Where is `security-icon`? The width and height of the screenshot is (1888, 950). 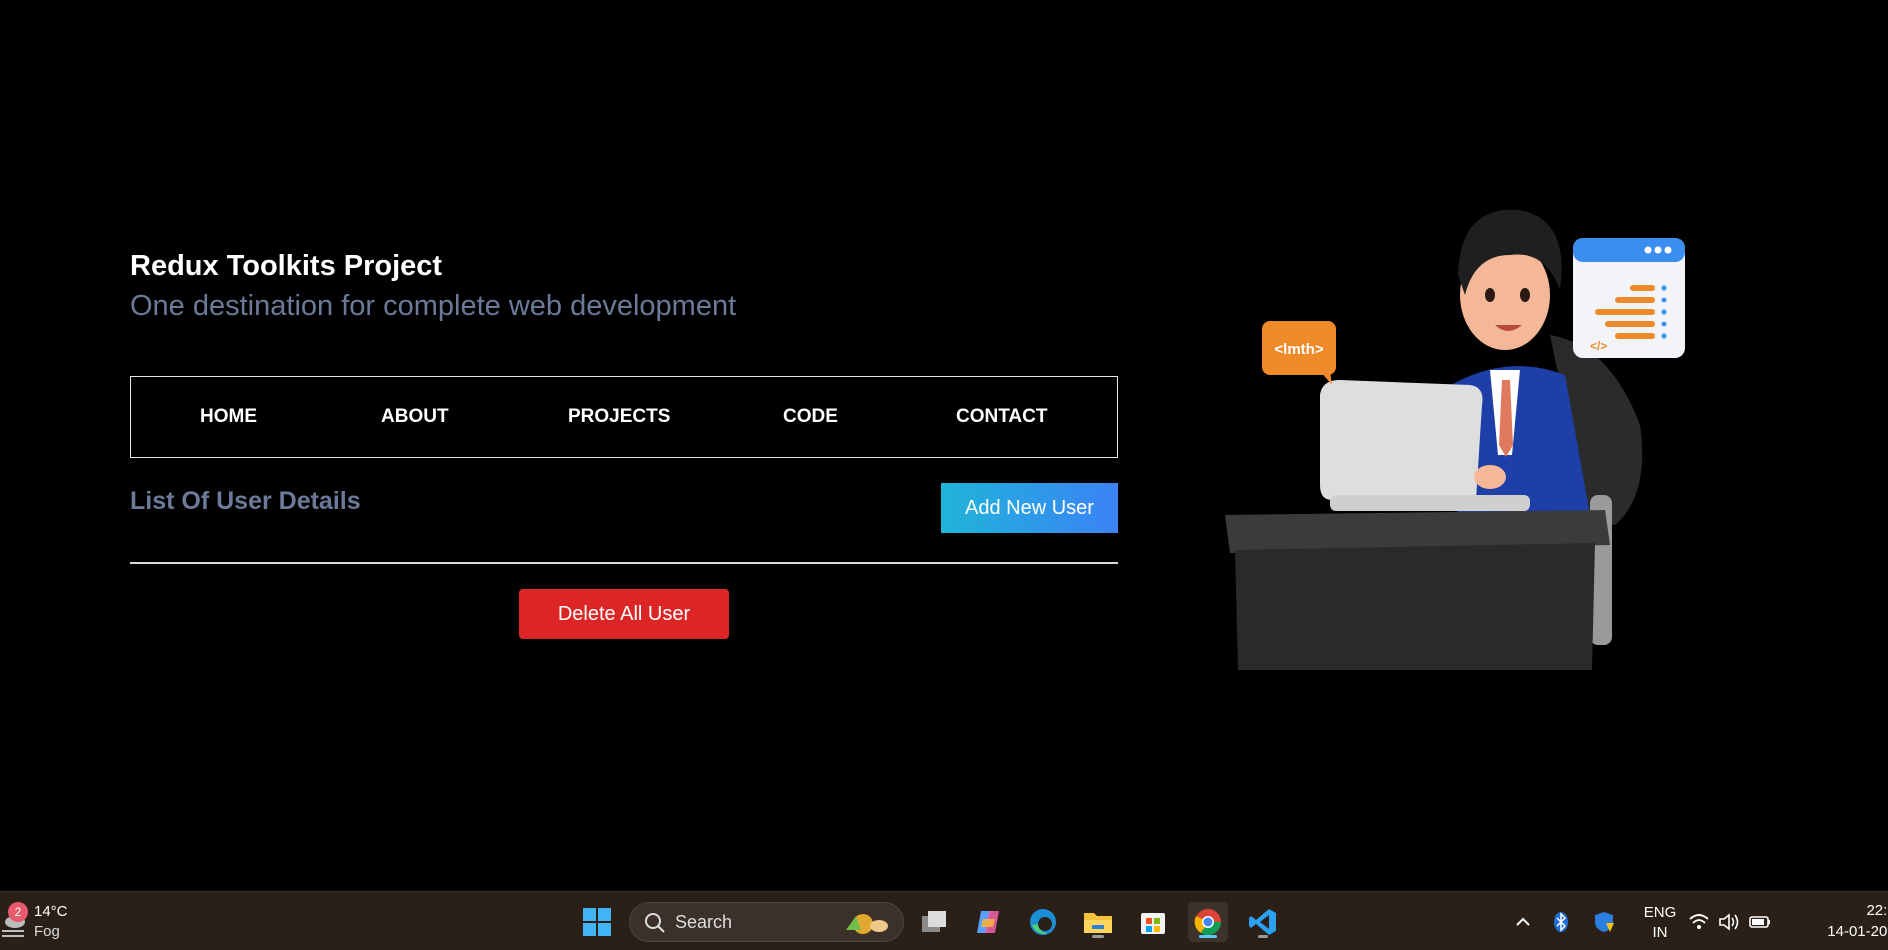 security-icon is located at coordinates (1604, 922).